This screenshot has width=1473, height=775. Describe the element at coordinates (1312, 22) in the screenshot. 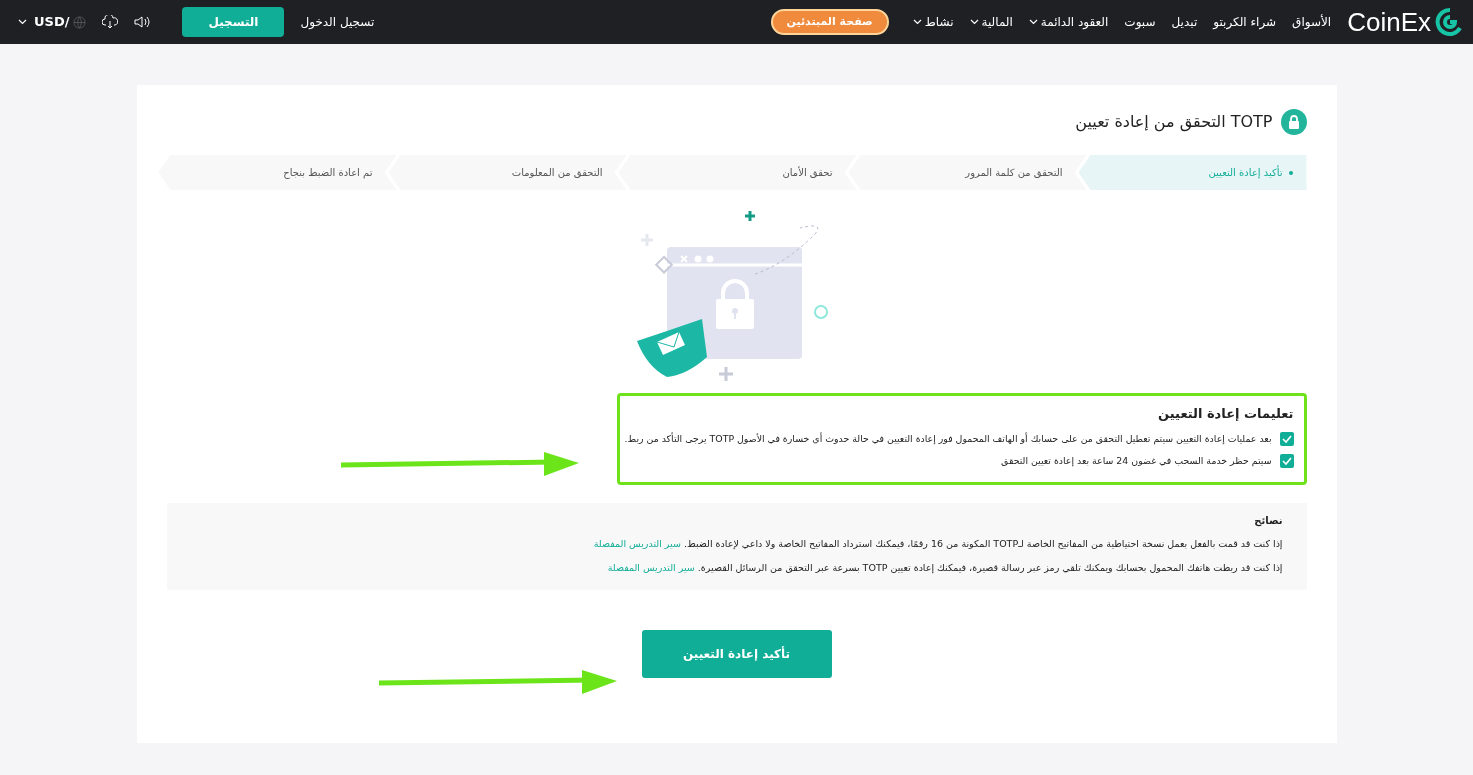

I see `nav-link: الأسواق` at that location.